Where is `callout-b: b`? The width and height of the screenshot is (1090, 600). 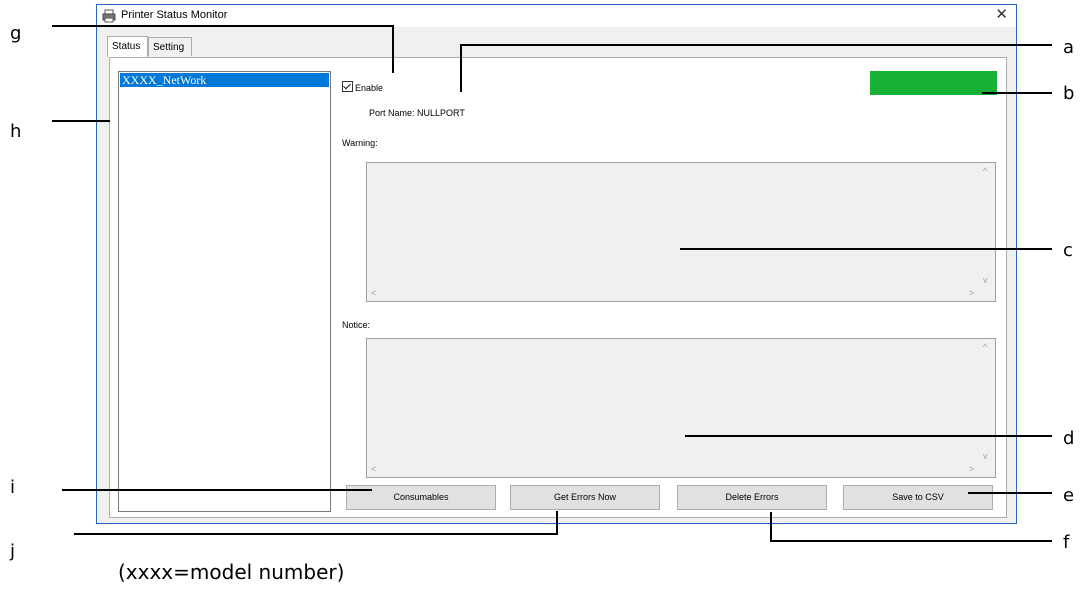
callout-b: b is located at coordinates (1069, 93).